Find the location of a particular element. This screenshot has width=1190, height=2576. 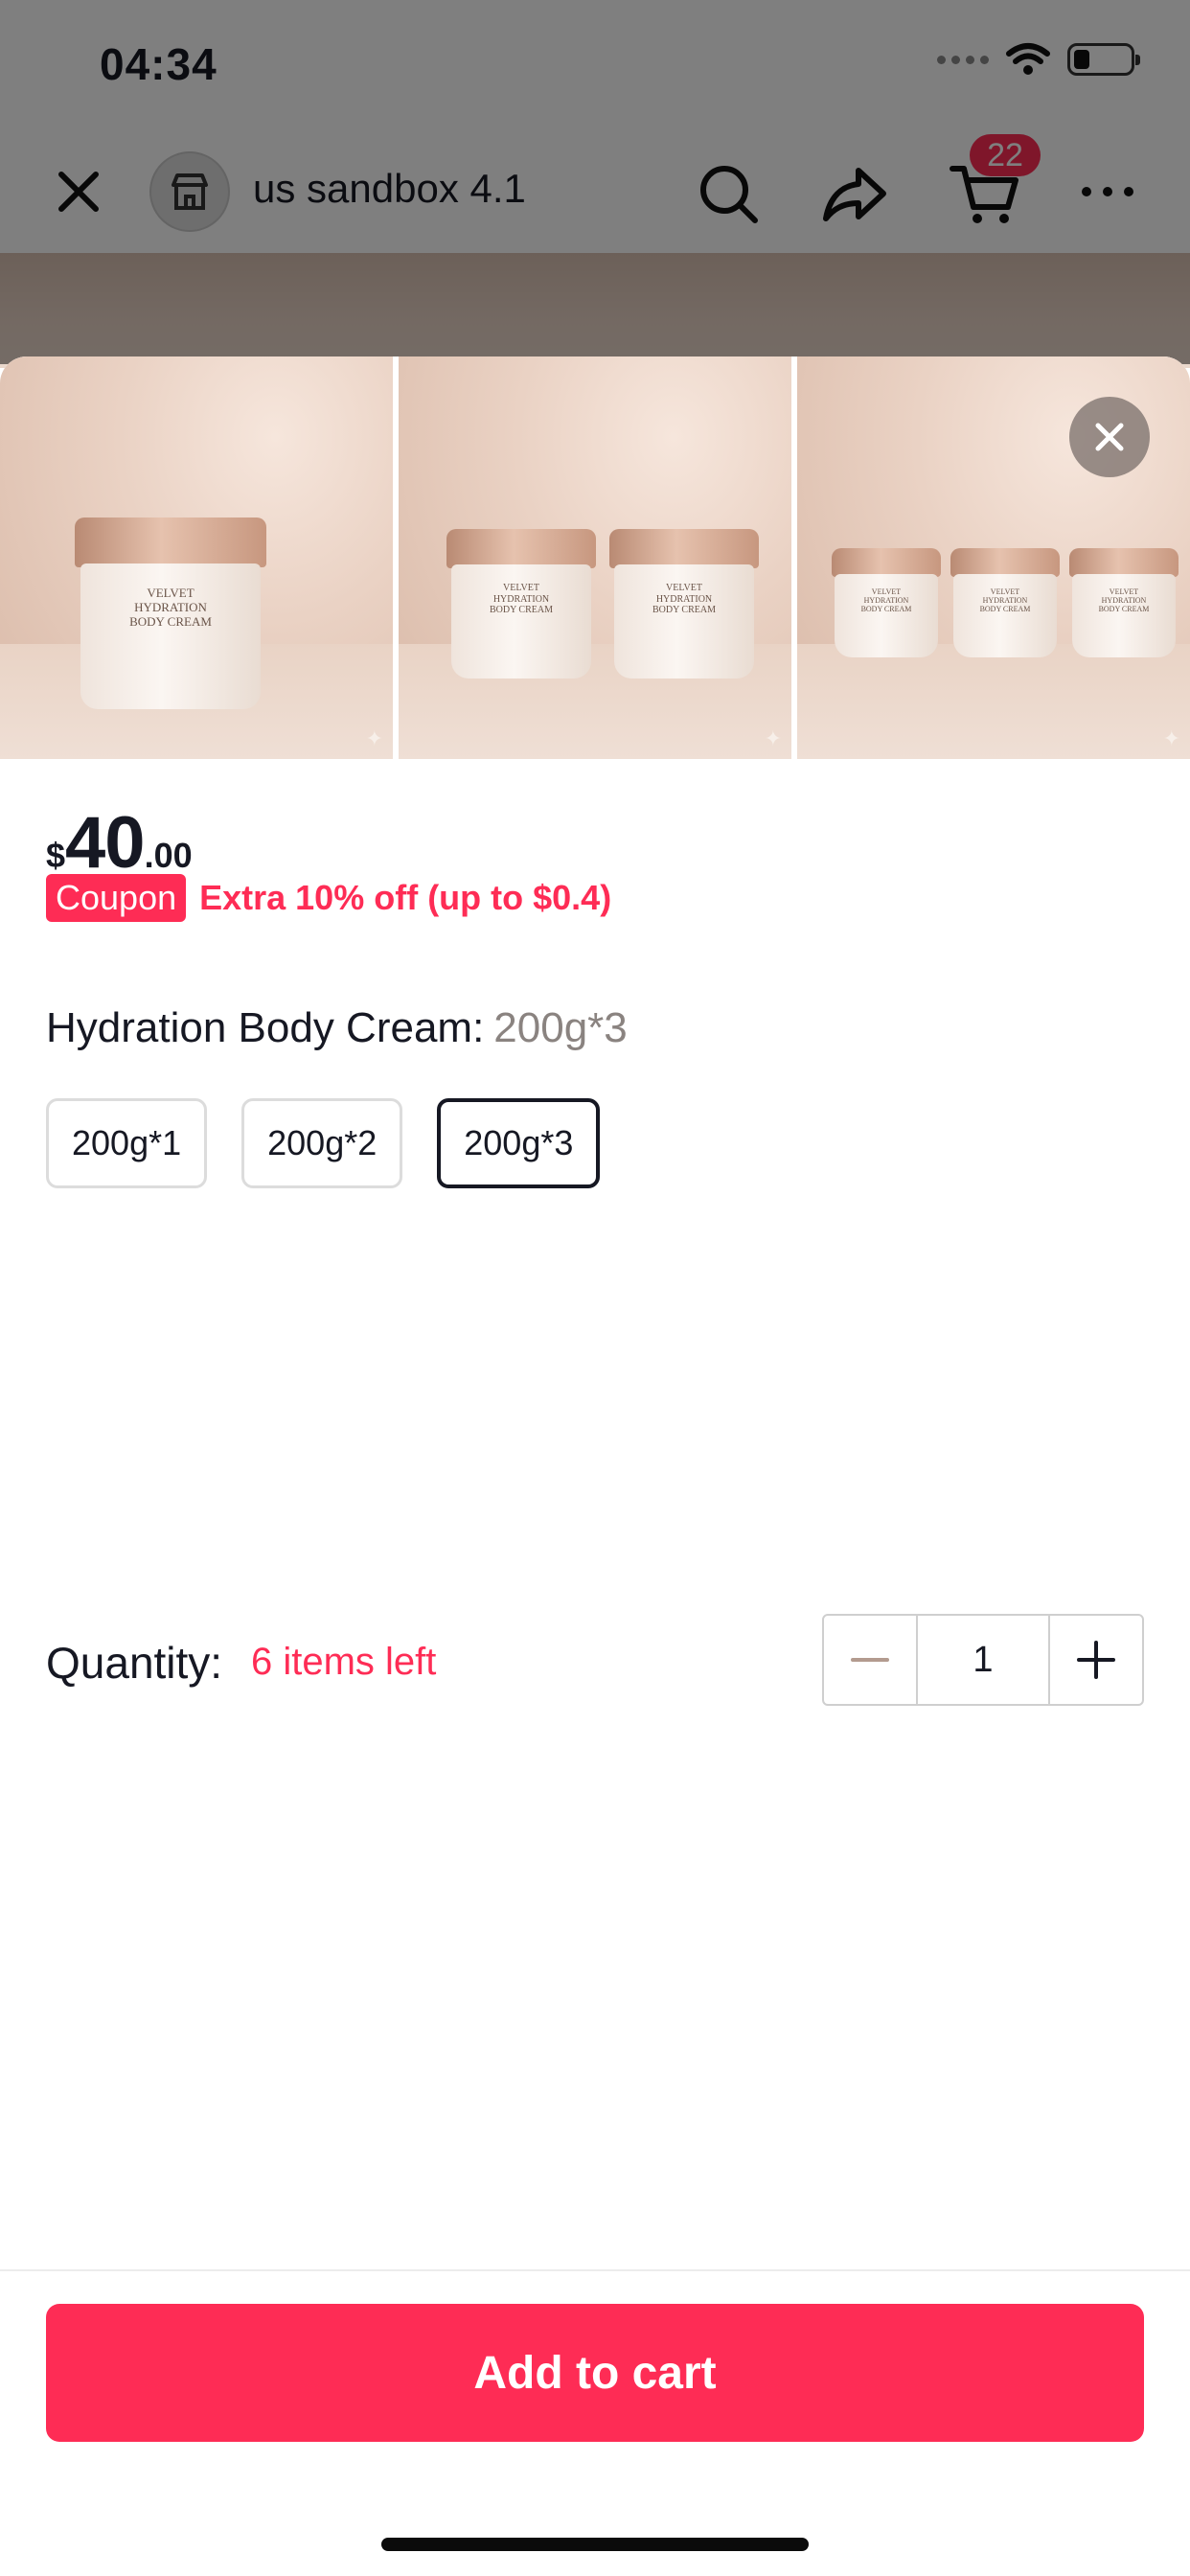

coupon-tag: Coupon is located at coordinates (117, 898).